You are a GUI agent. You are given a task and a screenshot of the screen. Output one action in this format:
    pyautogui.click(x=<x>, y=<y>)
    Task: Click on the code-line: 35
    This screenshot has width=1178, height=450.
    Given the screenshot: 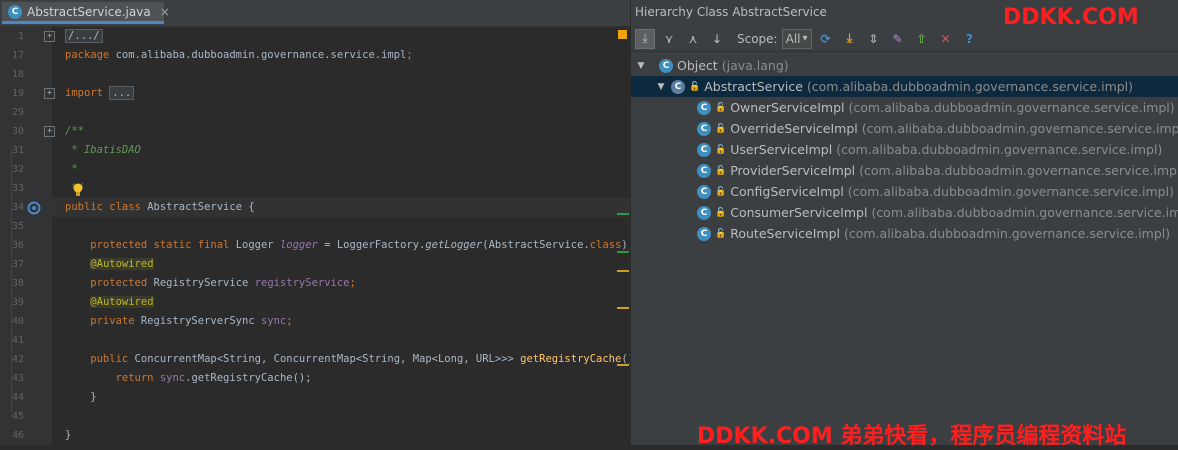 What is the action you would take?
    pyautogui.click(x=321, y=226)
    